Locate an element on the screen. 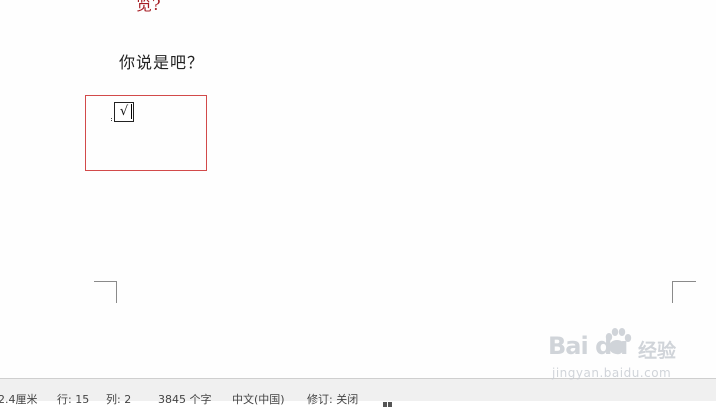 The height and width of the screenshot is (410, 716). baidu-jingyan-watermark: Bai du 经验 jingyan.baidu.com is located at coordinates (618, 355).